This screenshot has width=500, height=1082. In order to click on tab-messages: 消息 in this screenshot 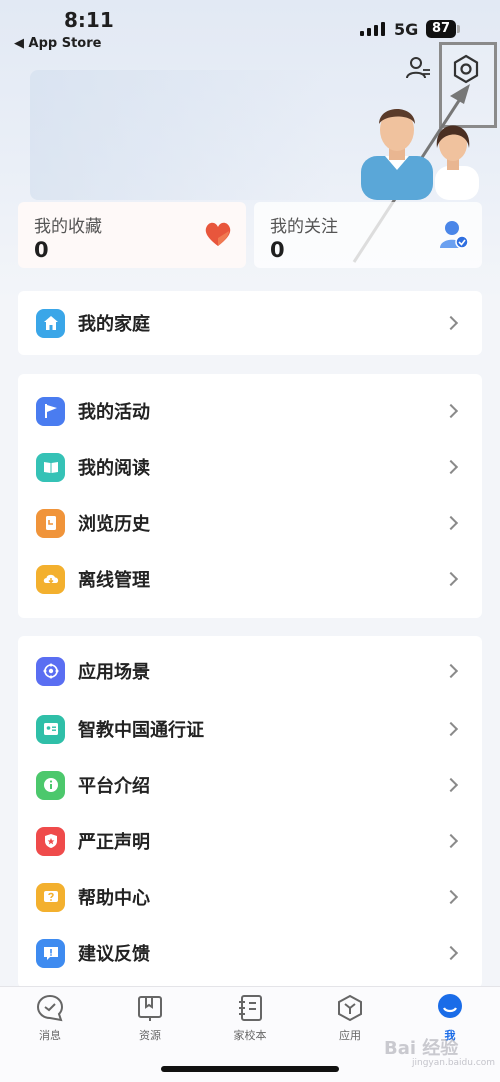, I will do `click(50, 1019)`.